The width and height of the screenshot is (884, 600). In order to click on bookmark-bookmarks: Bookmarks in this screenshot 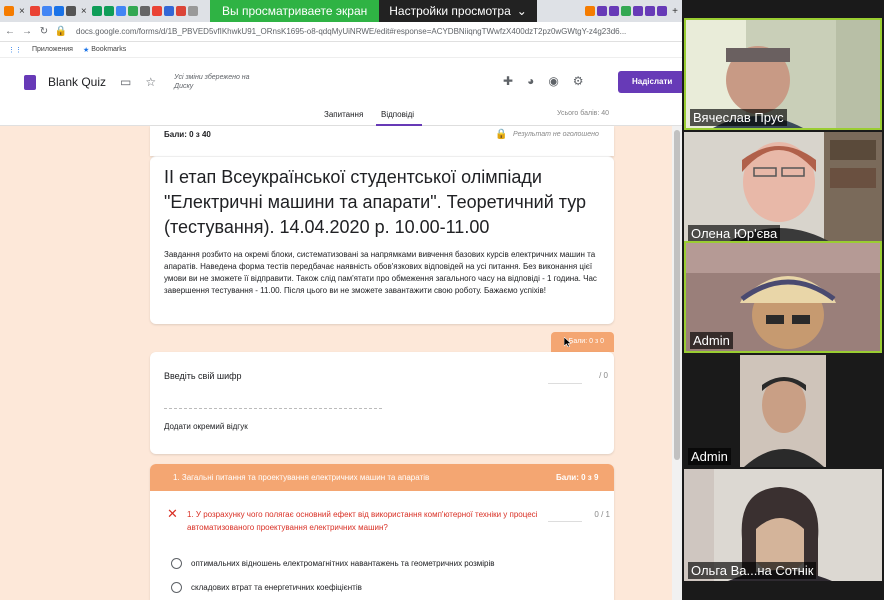, I will do `click(108, 49)`.